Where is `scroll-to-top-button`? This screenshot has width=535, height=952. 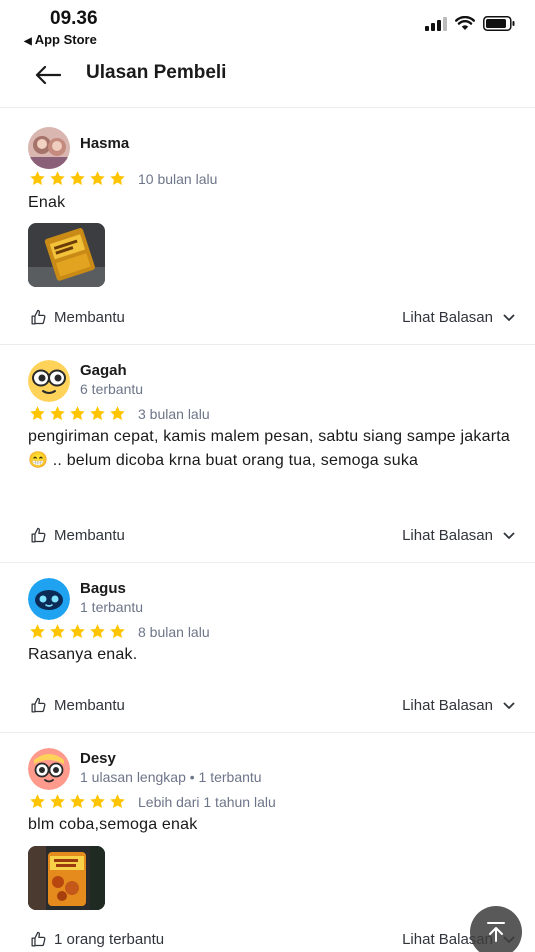 scroll-to-top-button is located at coordinates (496, 929).